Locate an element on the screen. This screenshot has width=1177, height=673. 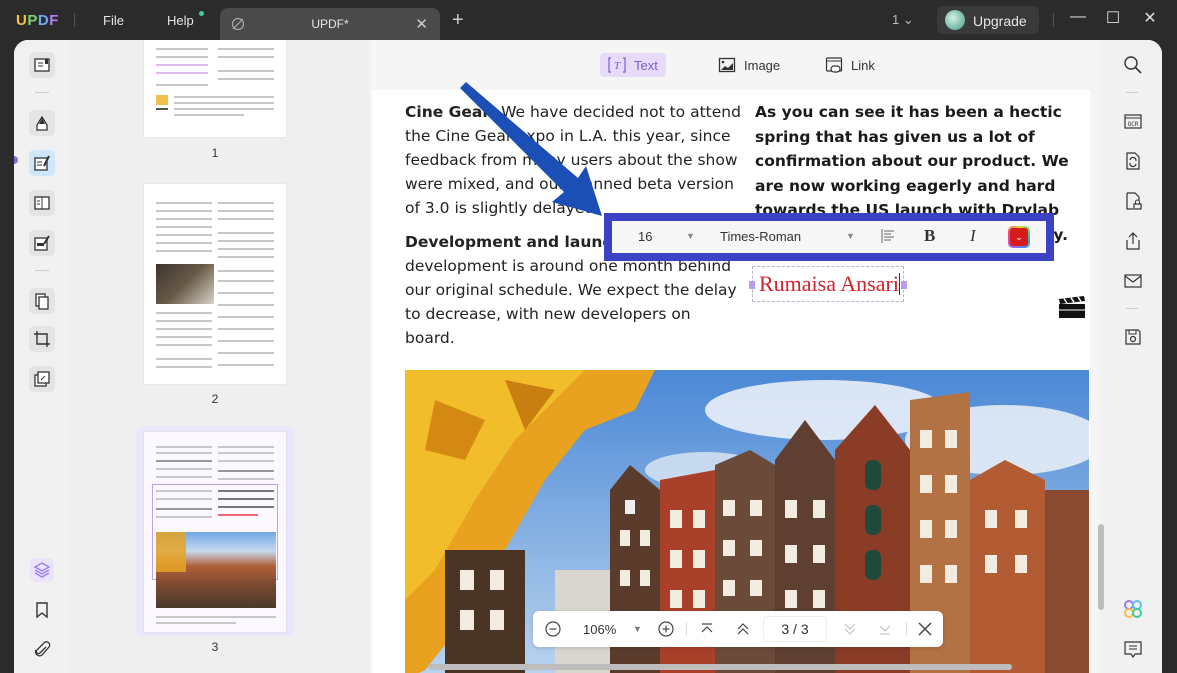
document-tab: UPDF* ✕ is located at coordinates (330, 24).